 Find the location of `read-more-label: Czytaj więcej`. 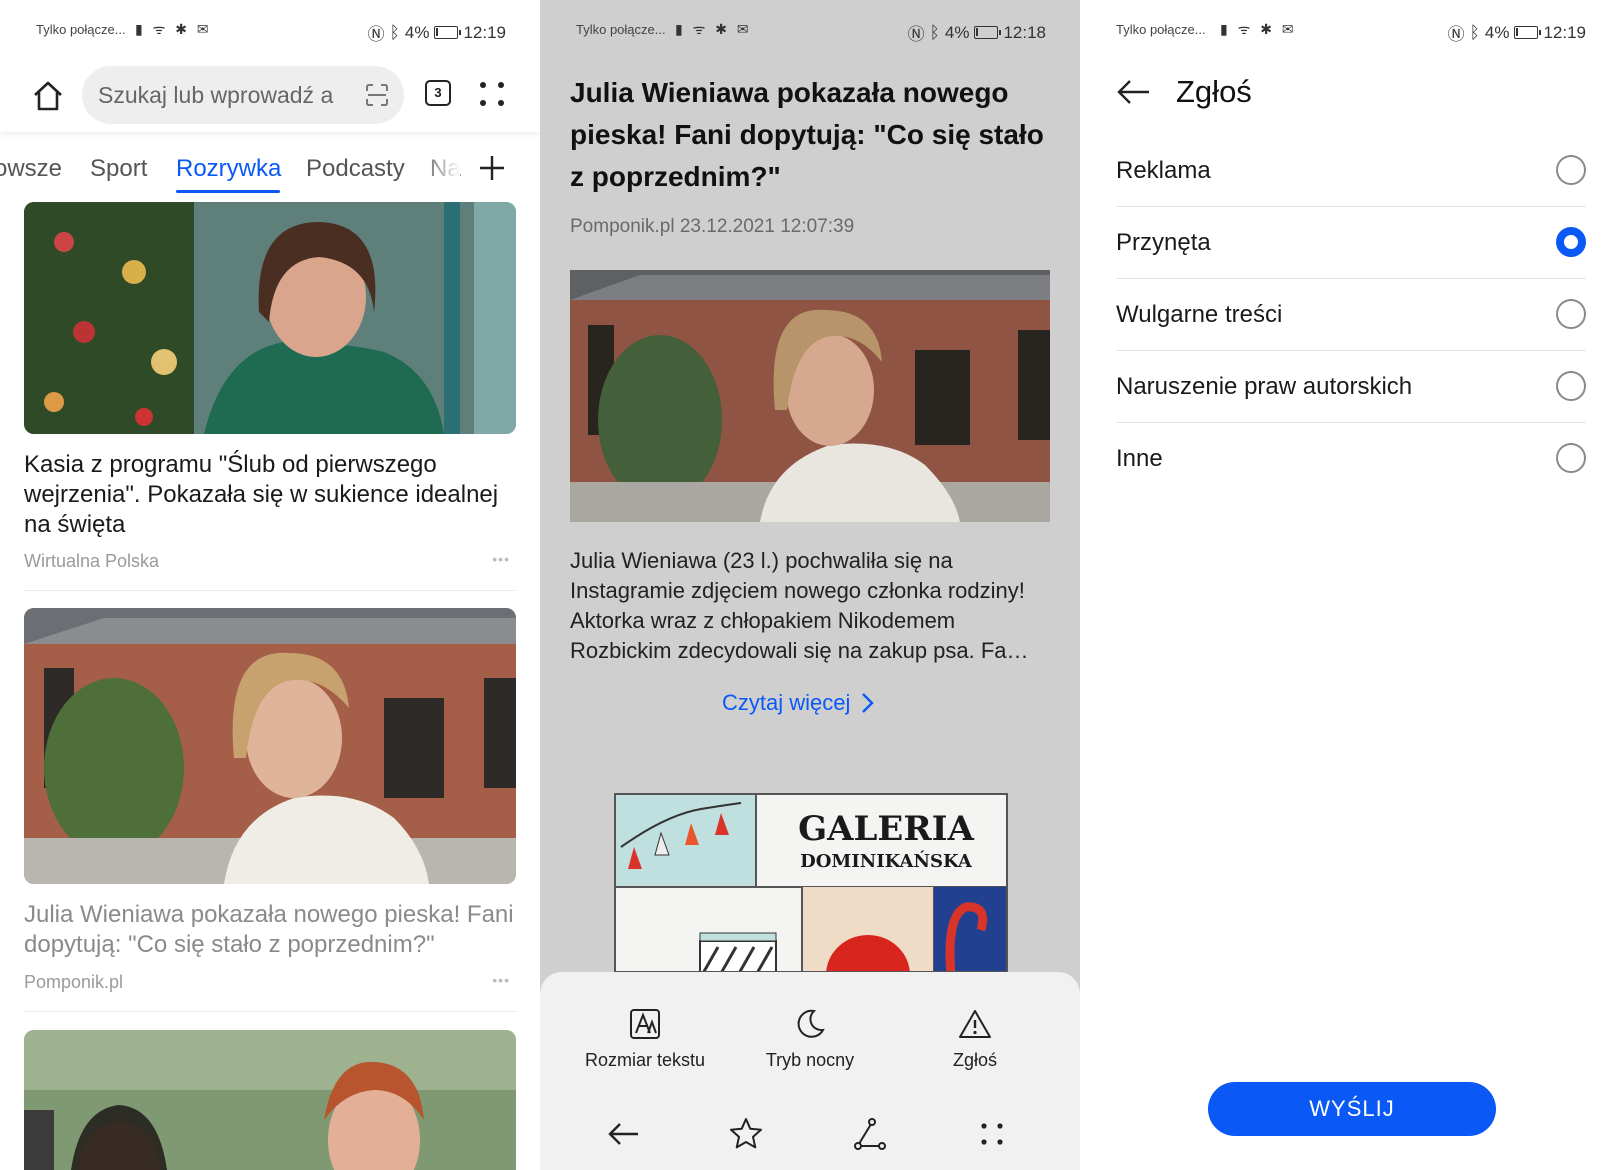

read-more-label: Czytaj więcej is located at coordinates (786, 702).